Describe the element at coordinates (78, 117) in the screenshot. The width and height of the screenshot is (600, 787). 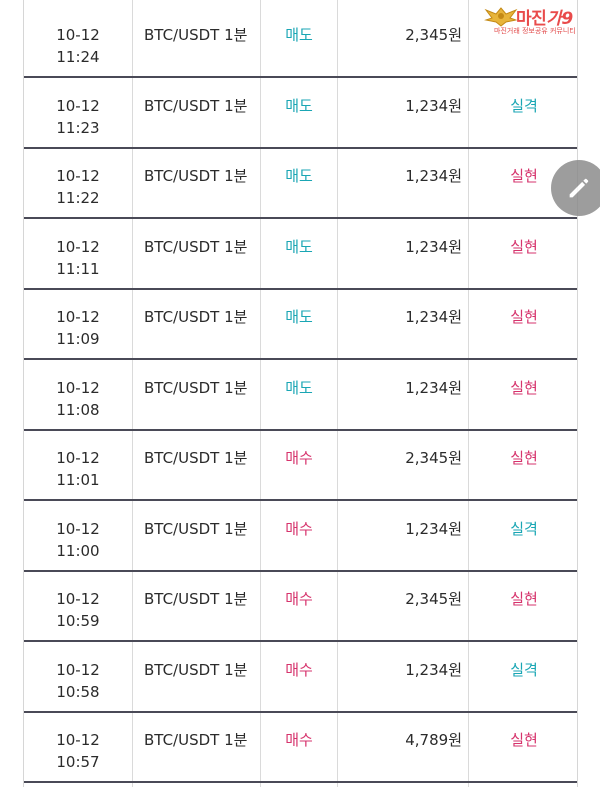
I see `trade-datetime: 10-12 11:23` at that location.